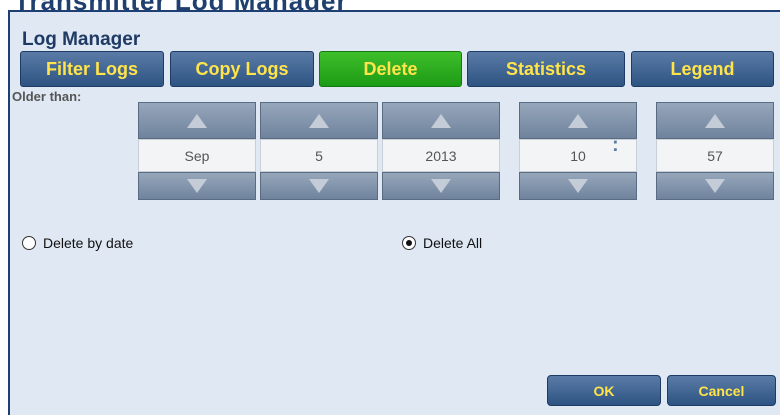 This screenshot has height=415, width=780. I want to click on ok-button: OK, so click(604, 390).